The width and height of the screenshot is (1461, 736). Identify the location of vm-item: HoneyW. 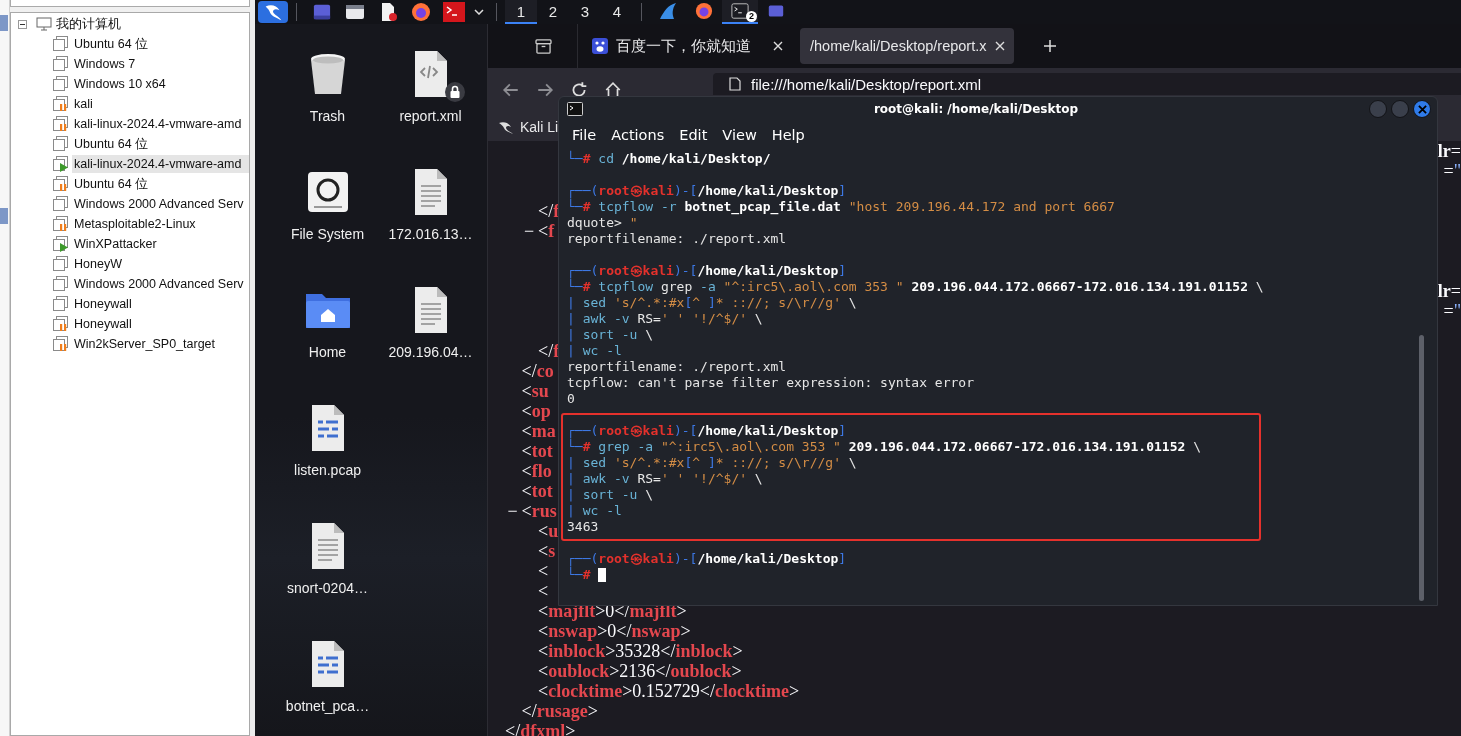
(98, 264).